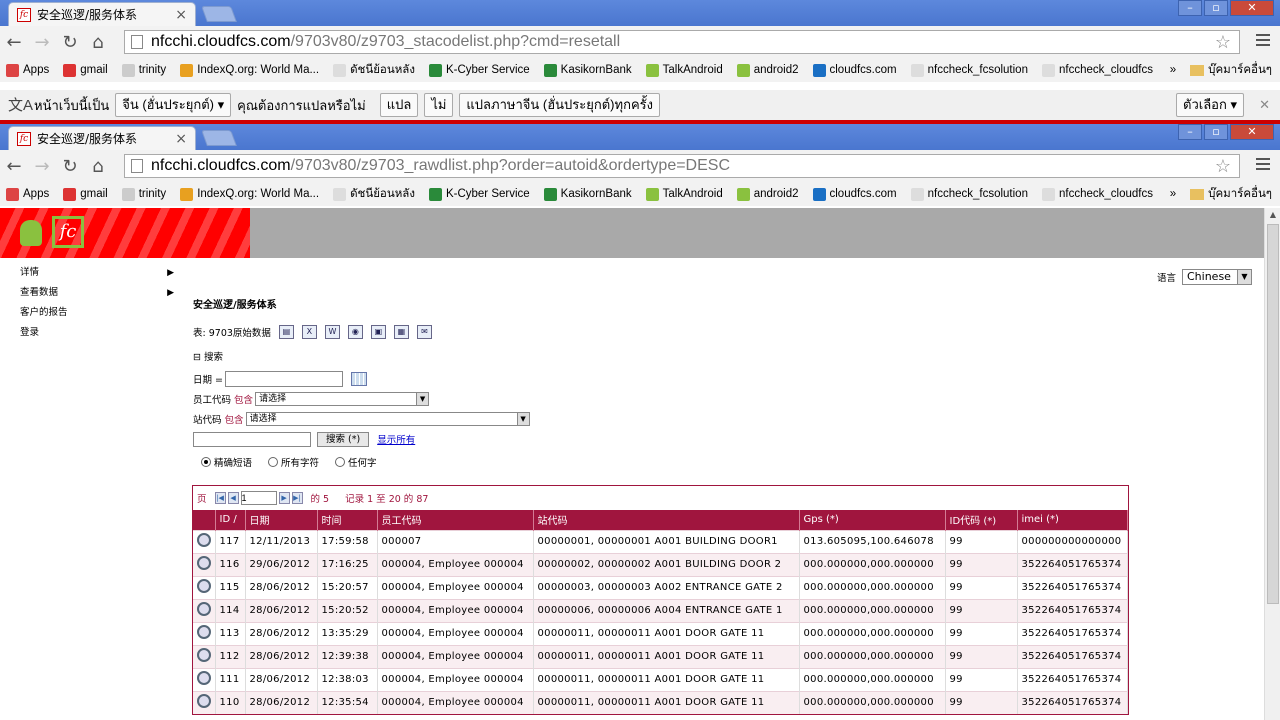 This screenshot has height=720, width=1280. I want to click on first-page-icon: |◀, so click(220, 498).